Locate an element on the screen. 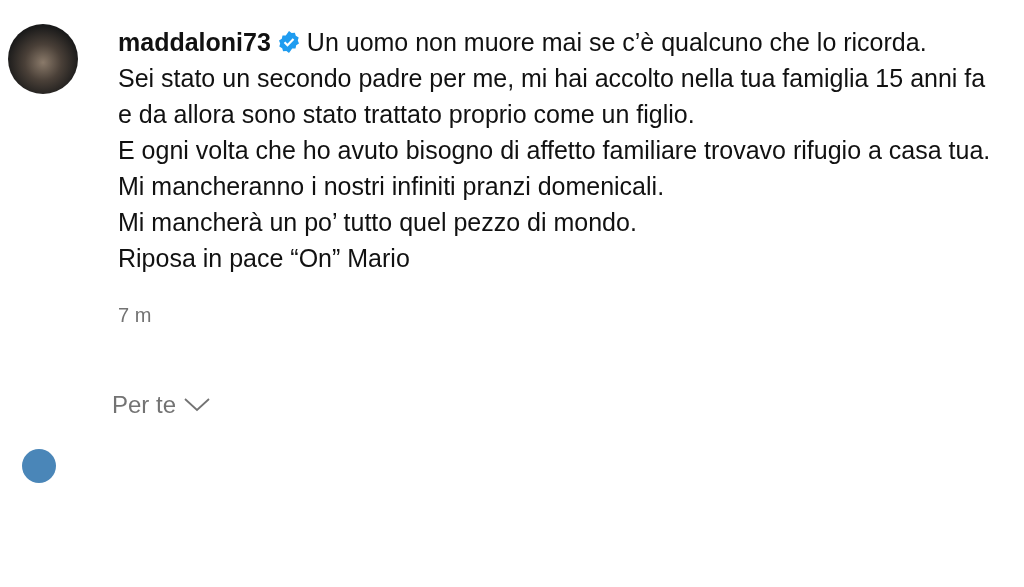  comment-text: Mi mancherà un po’ tutto quel pezzo di mondo. is located at coordinates (378, 222).